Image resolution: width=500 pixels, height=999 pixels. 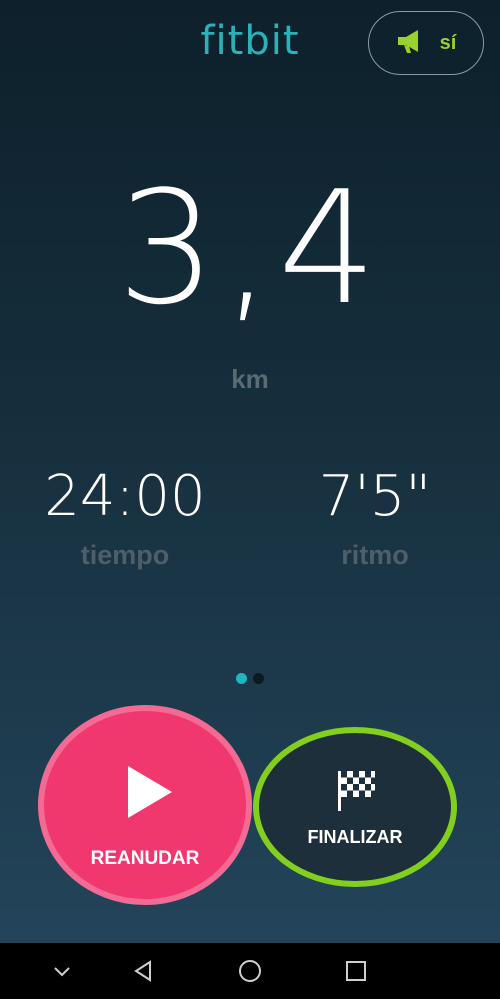 What do you see at coordinates (448, 42) in the screenshot?
I see `audio-cue-label: sí` at bounding box center [448, 42].